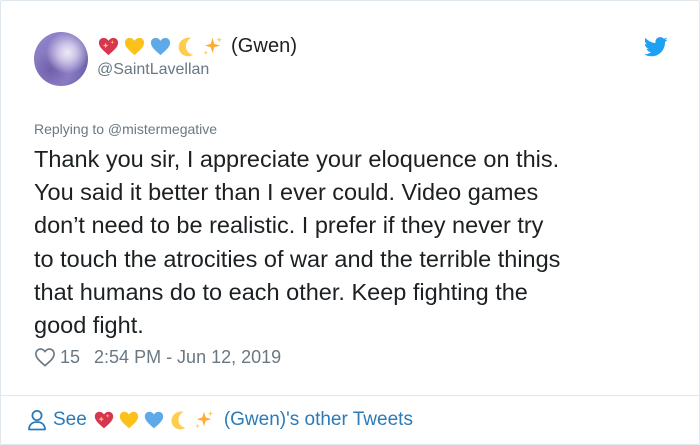 Image resolution: width=700 pixels, height=445 pixels. I want to click on user-handle: @SaintLavellan, so click(153, 70).